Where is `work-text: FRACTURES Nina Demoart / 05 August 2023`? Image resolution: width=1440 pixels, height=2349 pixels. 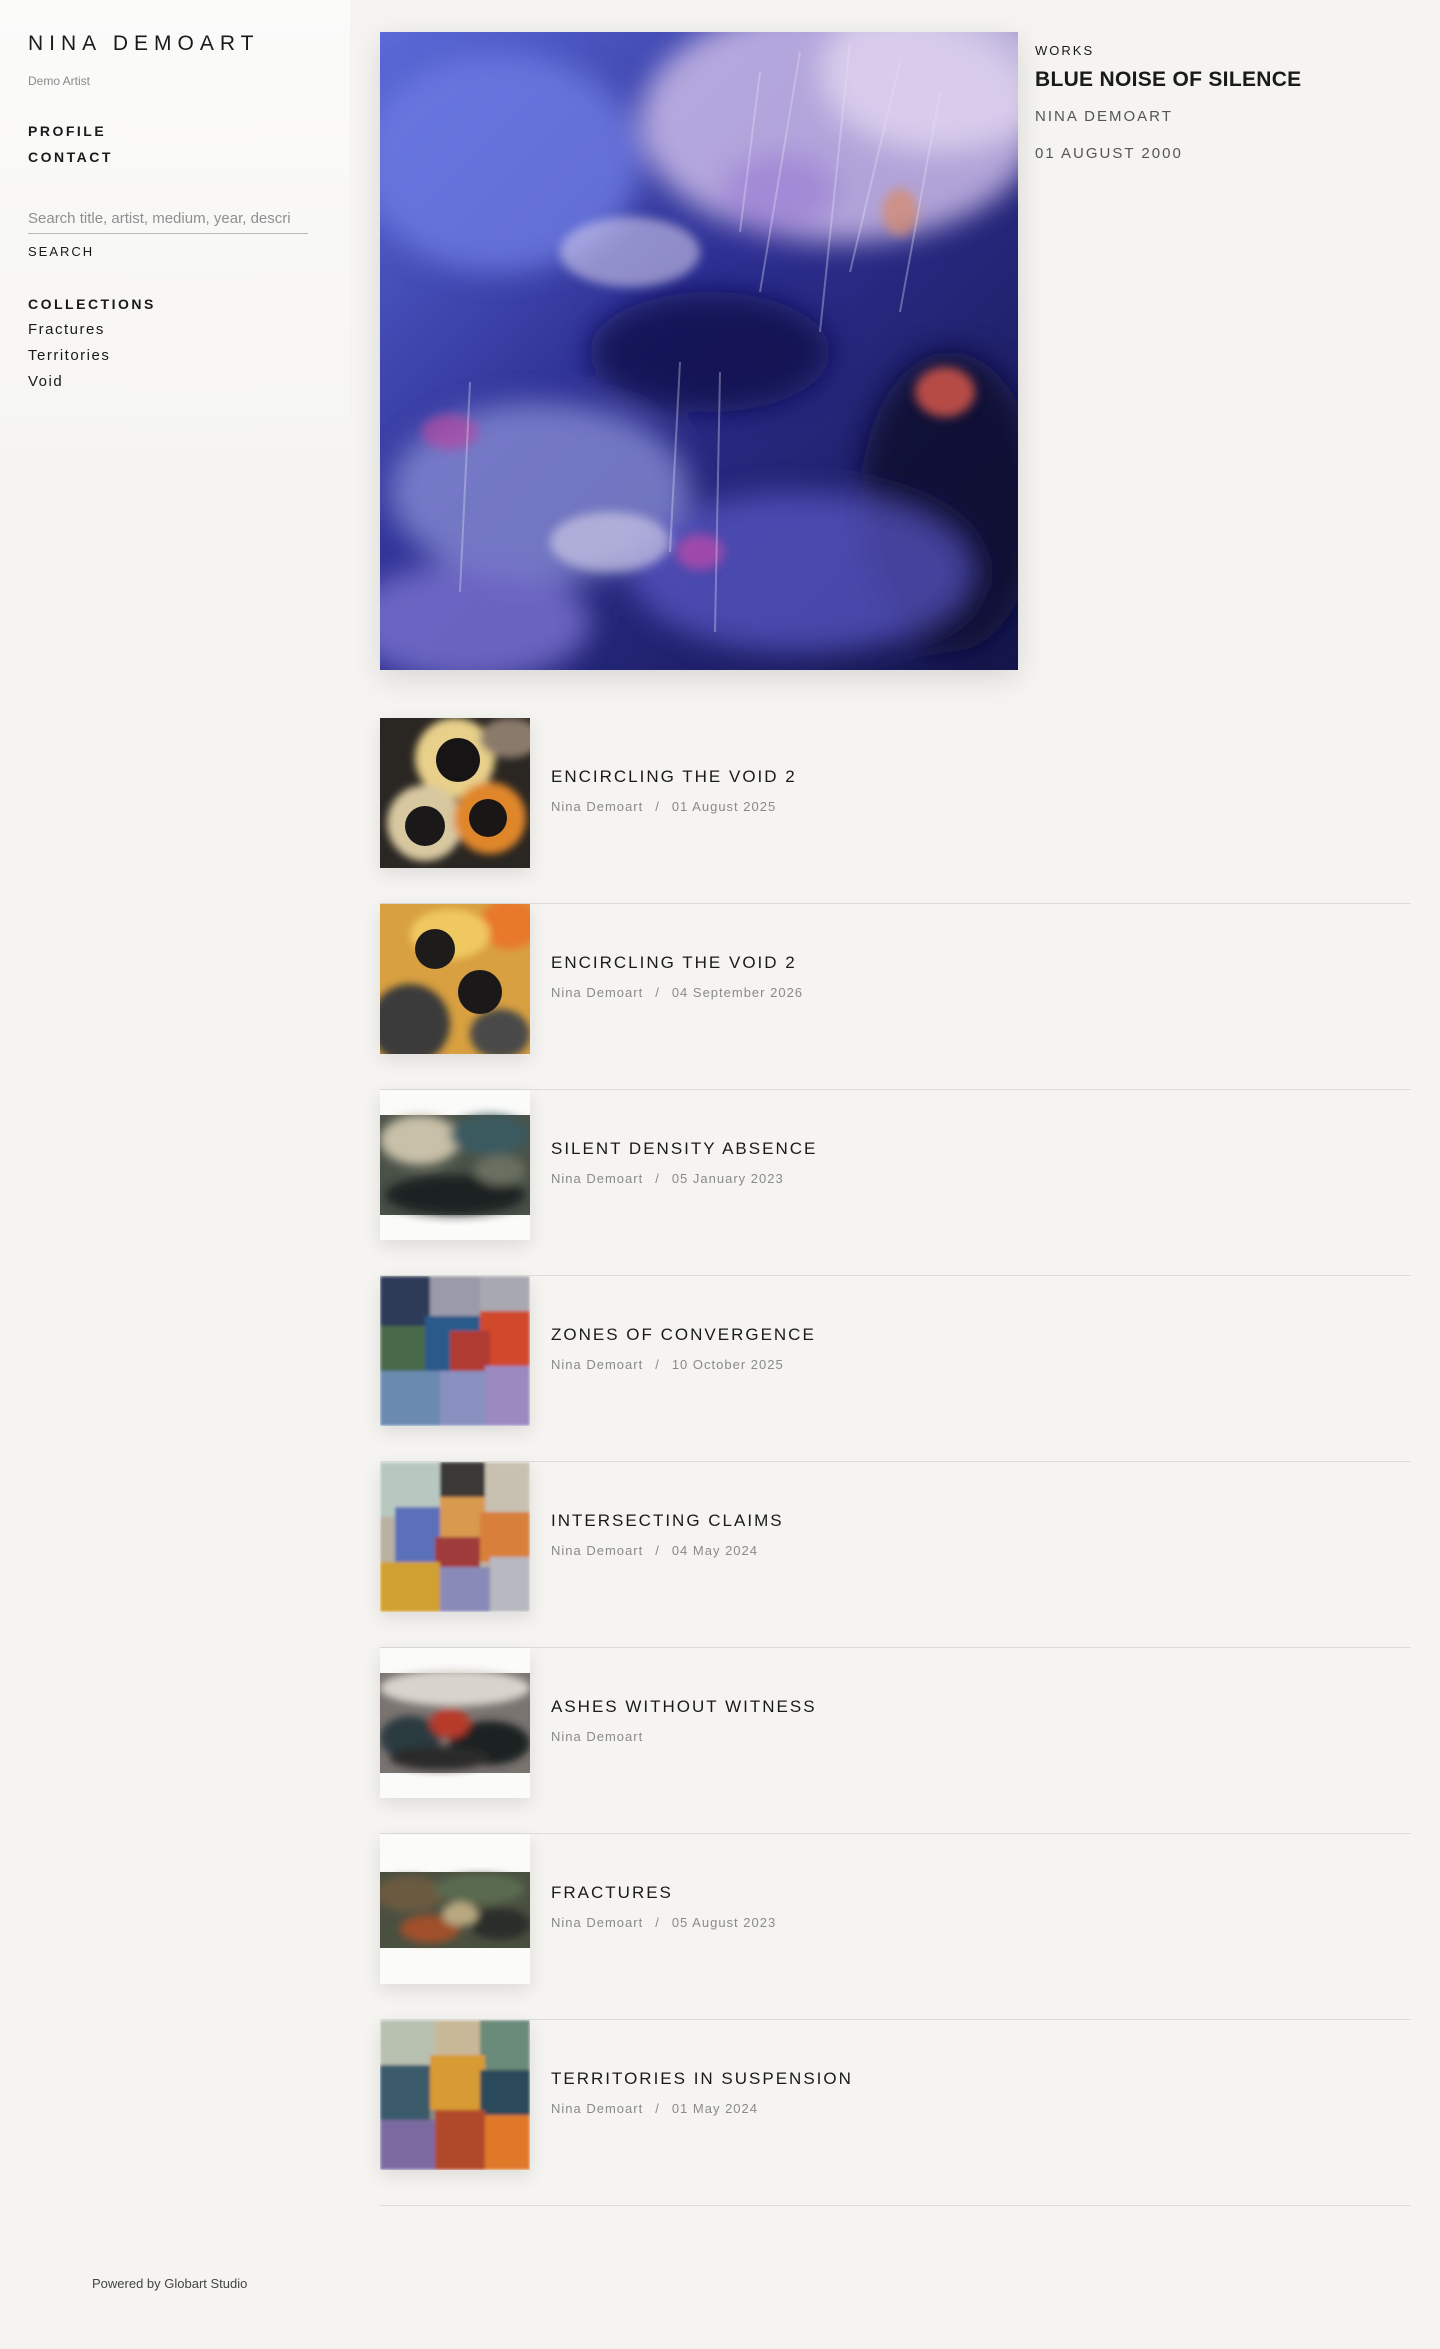 work-text: FRACTURES Nina Demoart / 05 August 2023 is located at coordinates (663, 1906).